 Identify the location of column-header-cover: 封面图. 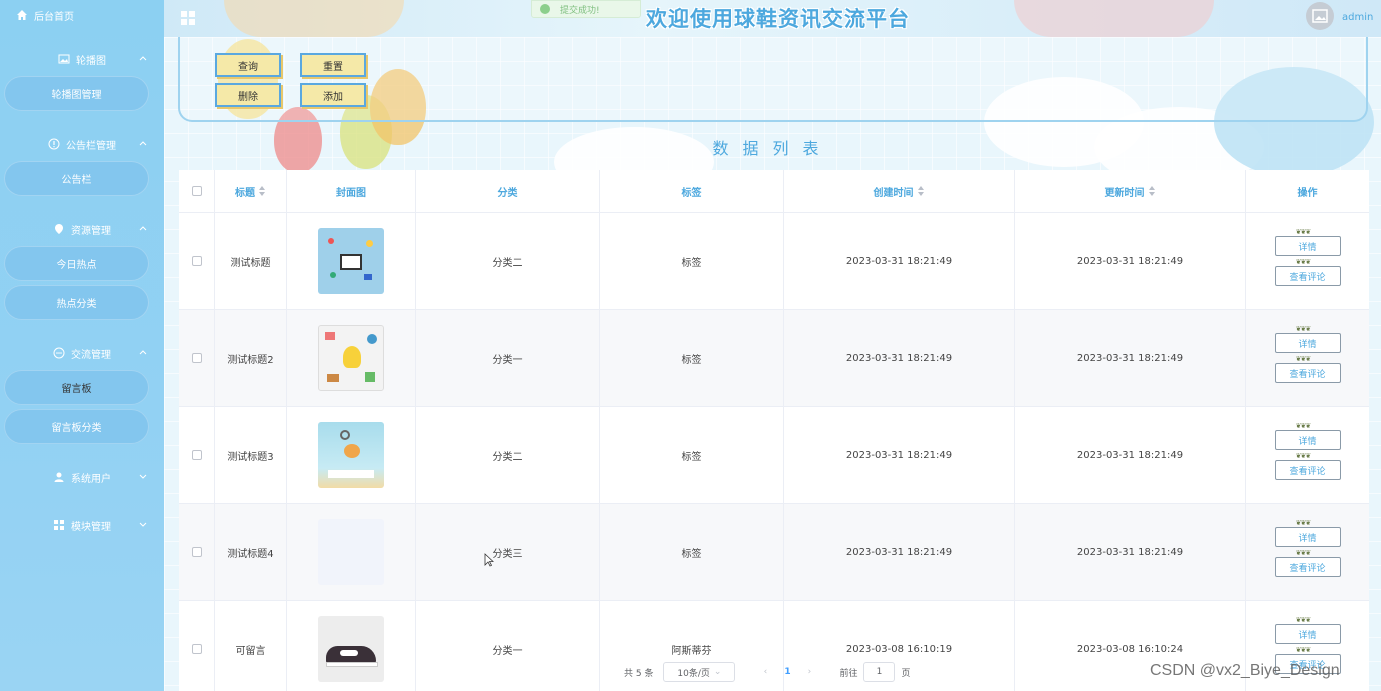
(351, 191).